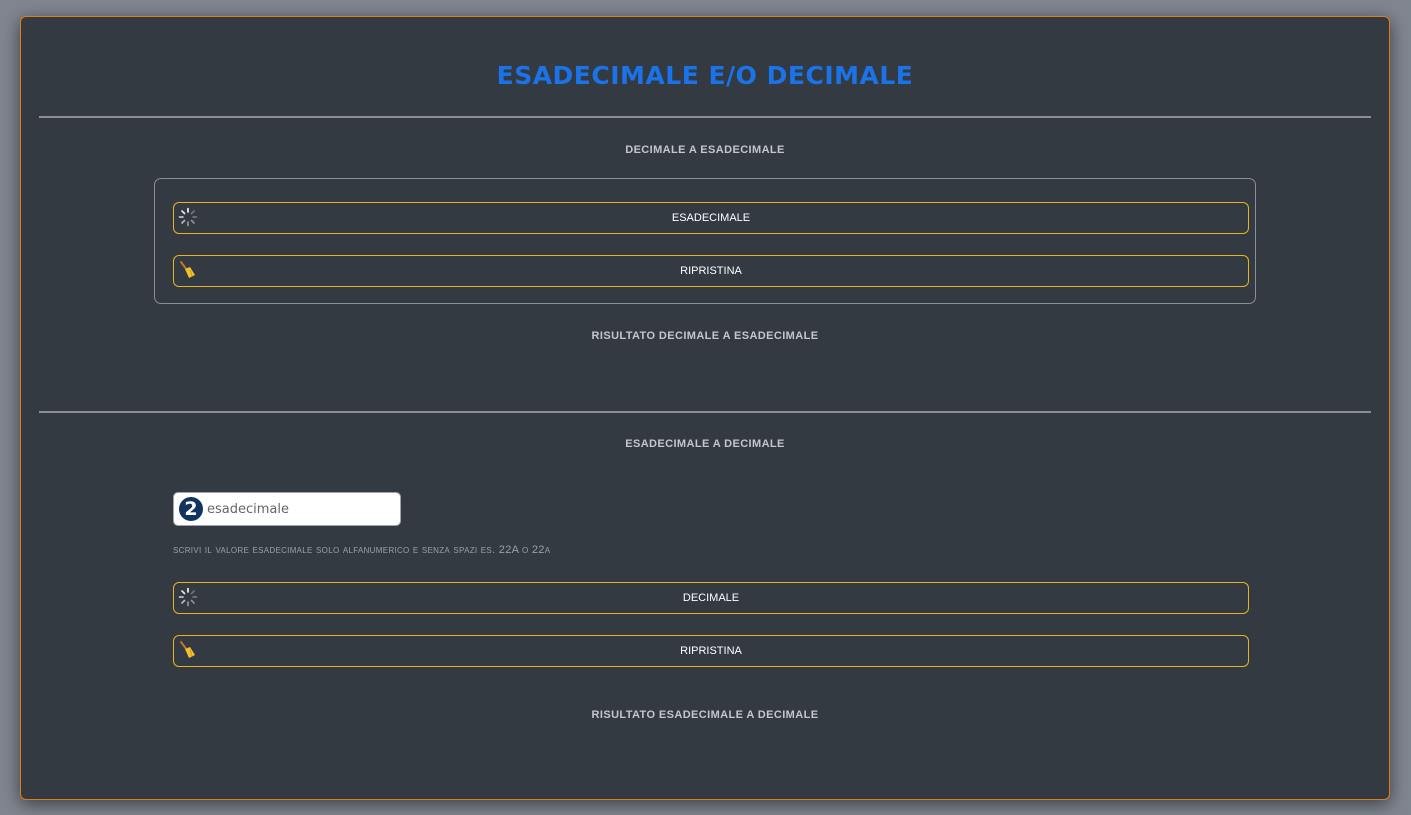 The image size is (1411, 815). I want to click on result-hex-to-dec-label: RISULTATO ESADECIMALE A DECIMALE, so click(705, 715).